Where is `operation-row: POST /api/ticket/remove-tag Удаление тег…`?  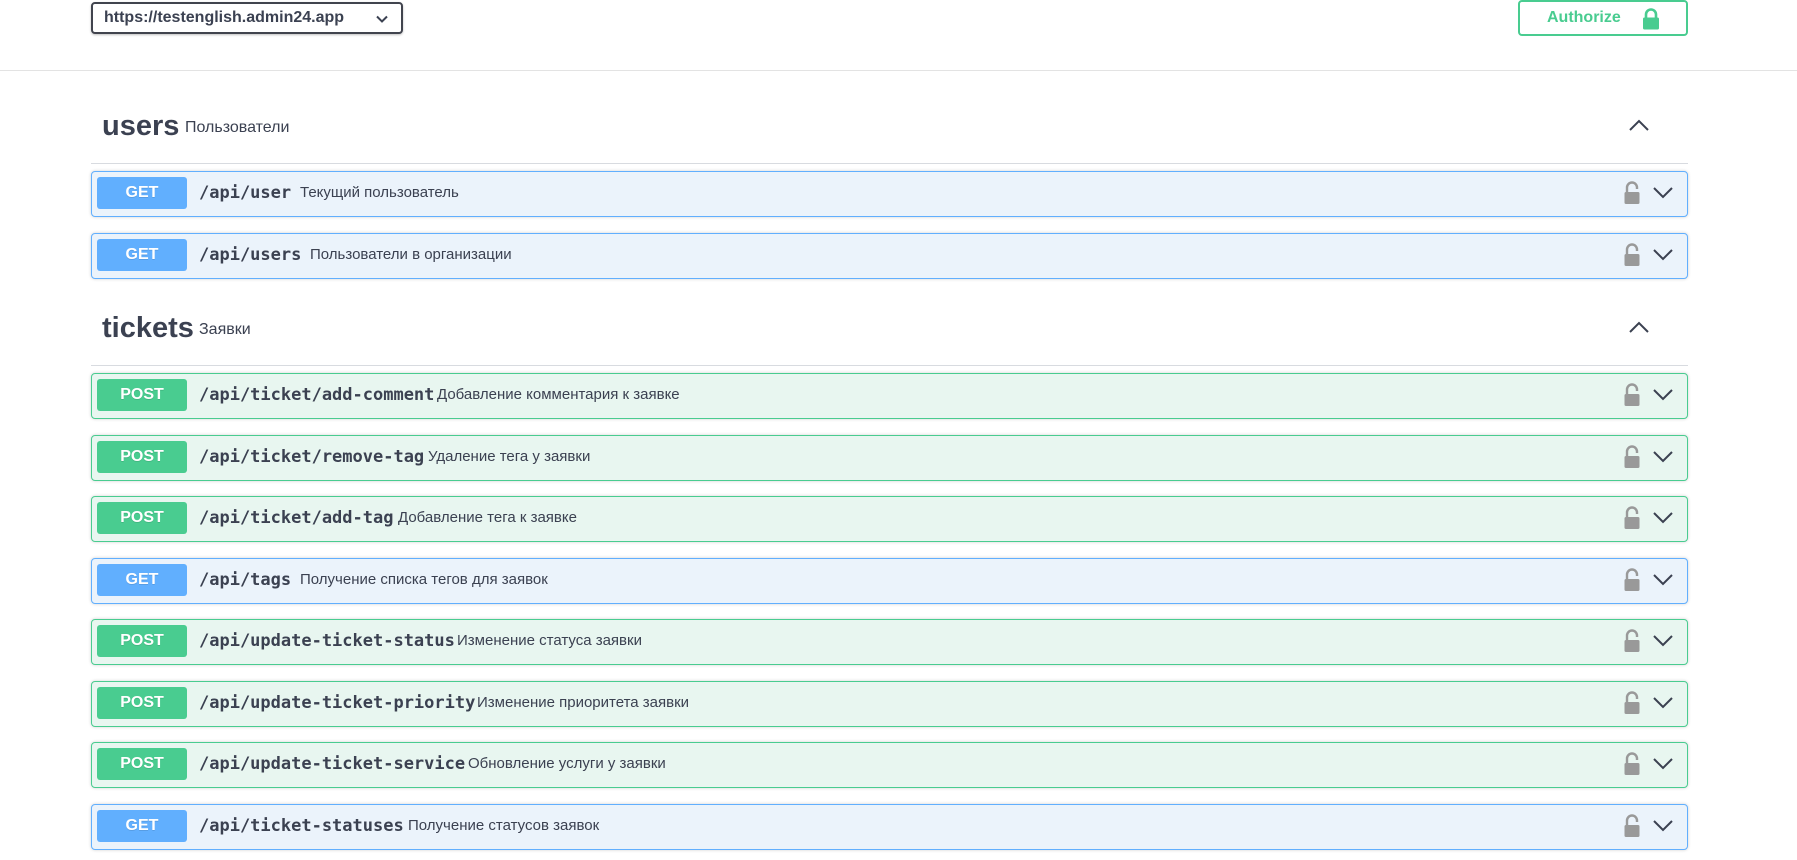
operation-row: POST /api/ticket/remove-tag Удаление тег… is located at coordinates (889, 458).